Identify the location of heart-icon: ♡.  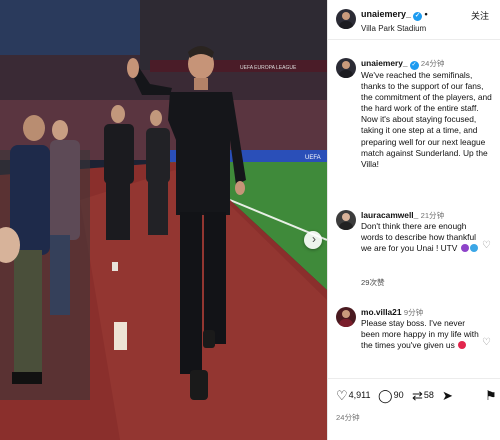
(342, 395).